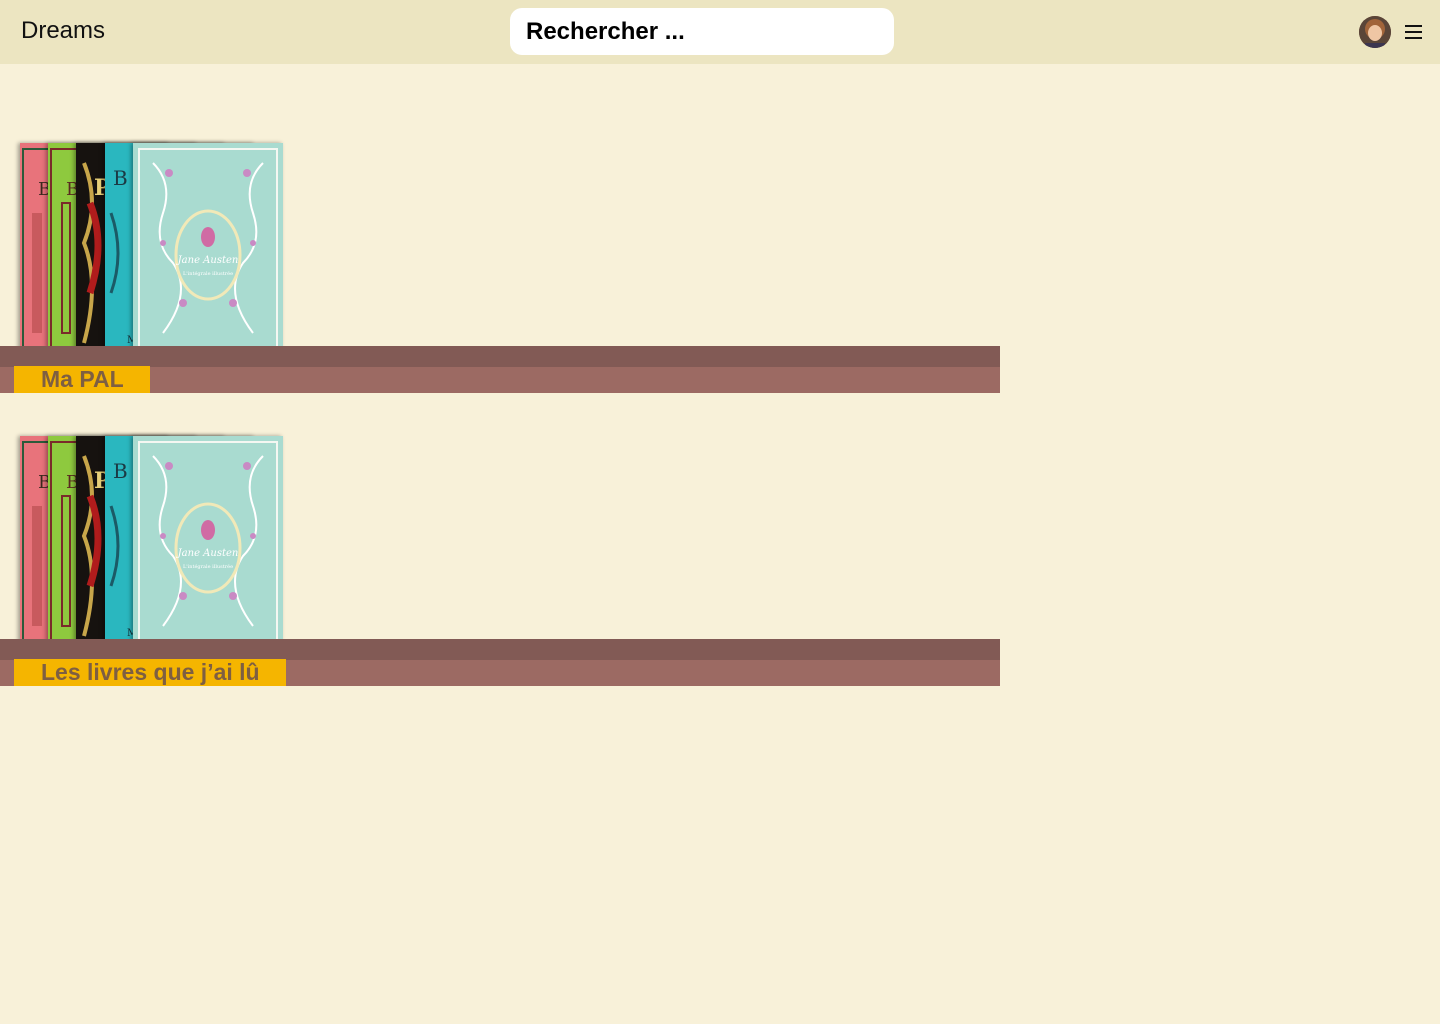 Image resolution: width=1440 pixels, height=1024 pixels. Describe the element at coordinates (63, 31) in the screenshot. I see `brand-logo: Dreams` at that location.